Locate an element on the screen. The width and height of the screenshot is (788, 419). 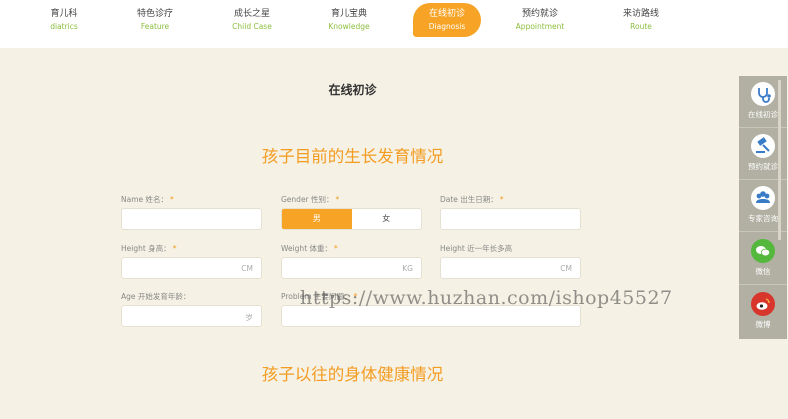
nav-item-label: 成长之星 is located at coordinates (251, 14).